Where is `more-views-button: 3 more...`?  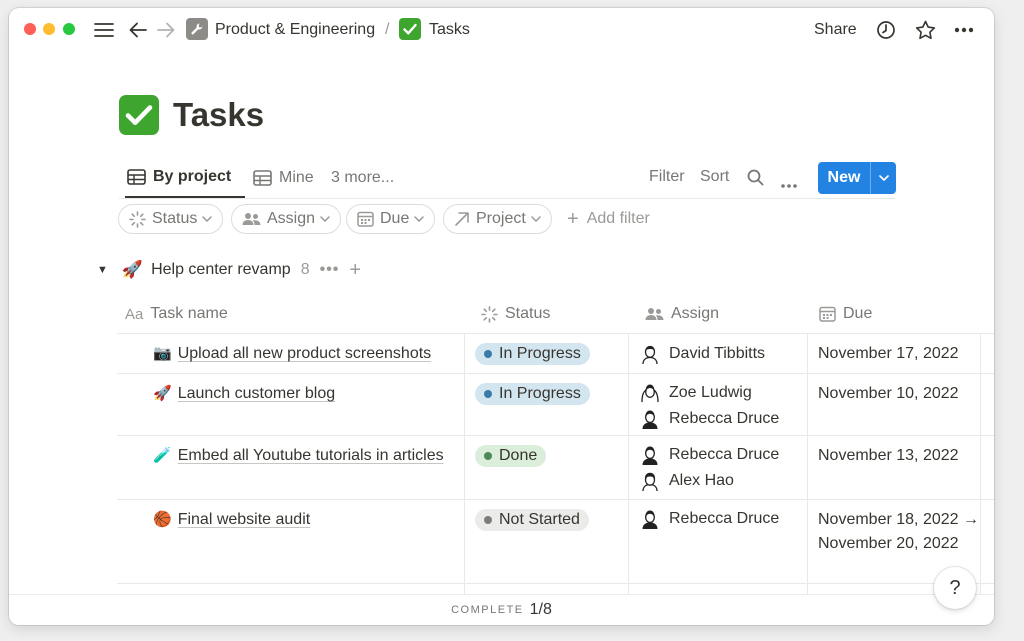 more-views-button: 3 more... is located at coordinates (362, 178).